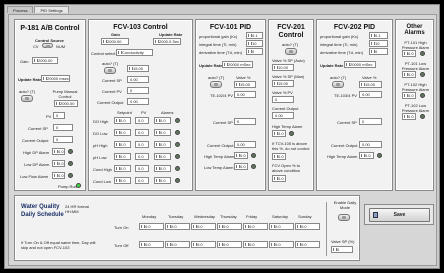 The image size is (444, 273). Describe the element at coordinates (58, 163) in the screenshot. I see `low-dp-input: 0.0` at that location.